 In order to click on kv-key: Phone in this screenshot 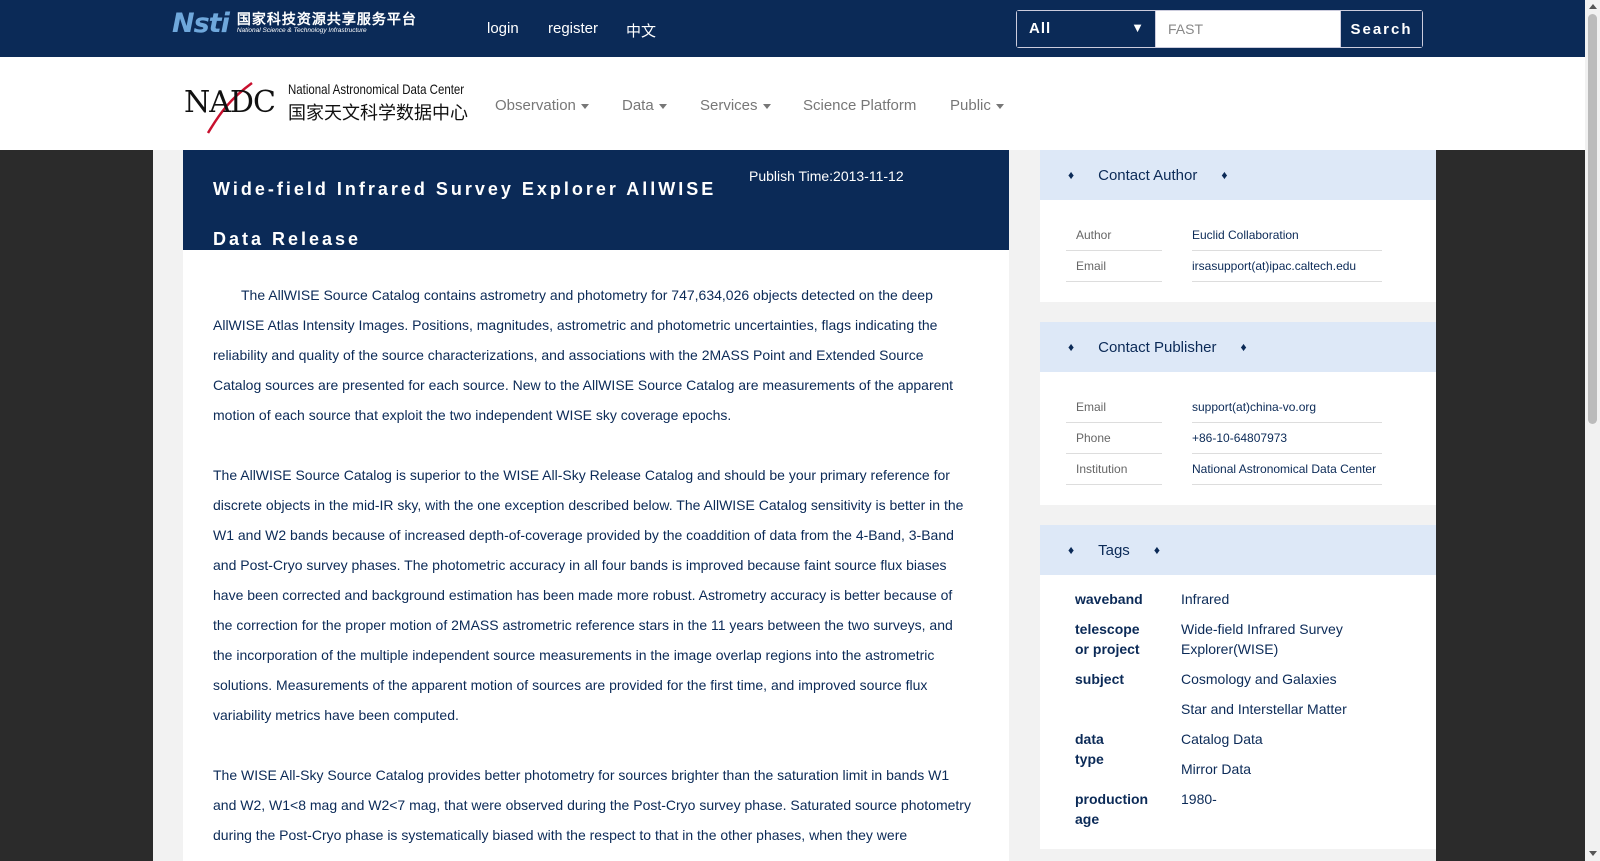, I will do `click(1114, 438)`.